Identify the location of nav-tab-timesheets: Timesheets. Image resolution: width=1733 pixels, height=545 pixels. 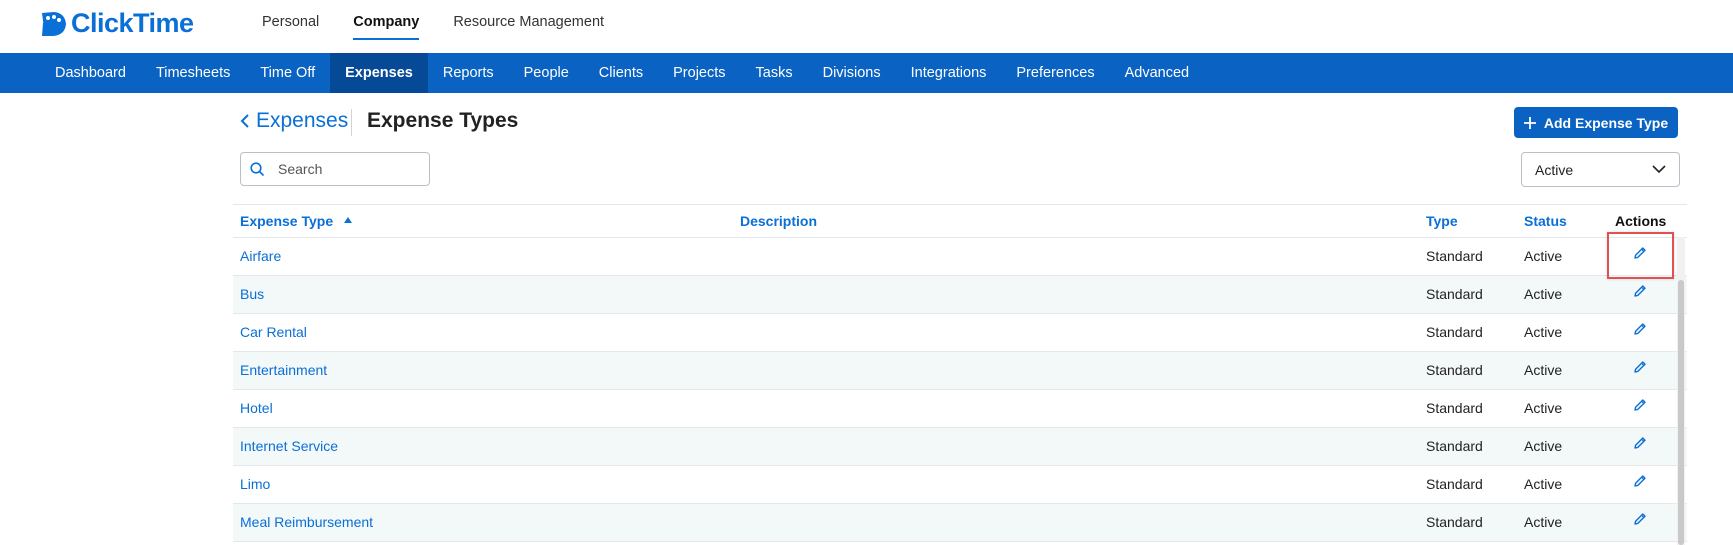
(193, 73).